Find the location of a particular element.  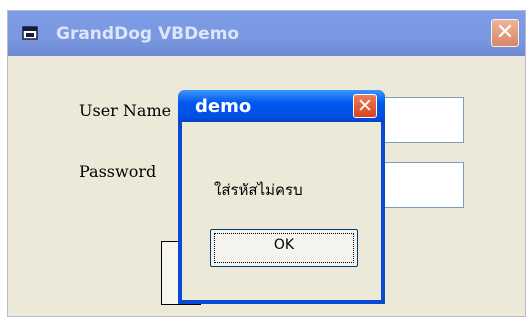

dialog-close-icon: ✕ is located at coordinates (365, 106).